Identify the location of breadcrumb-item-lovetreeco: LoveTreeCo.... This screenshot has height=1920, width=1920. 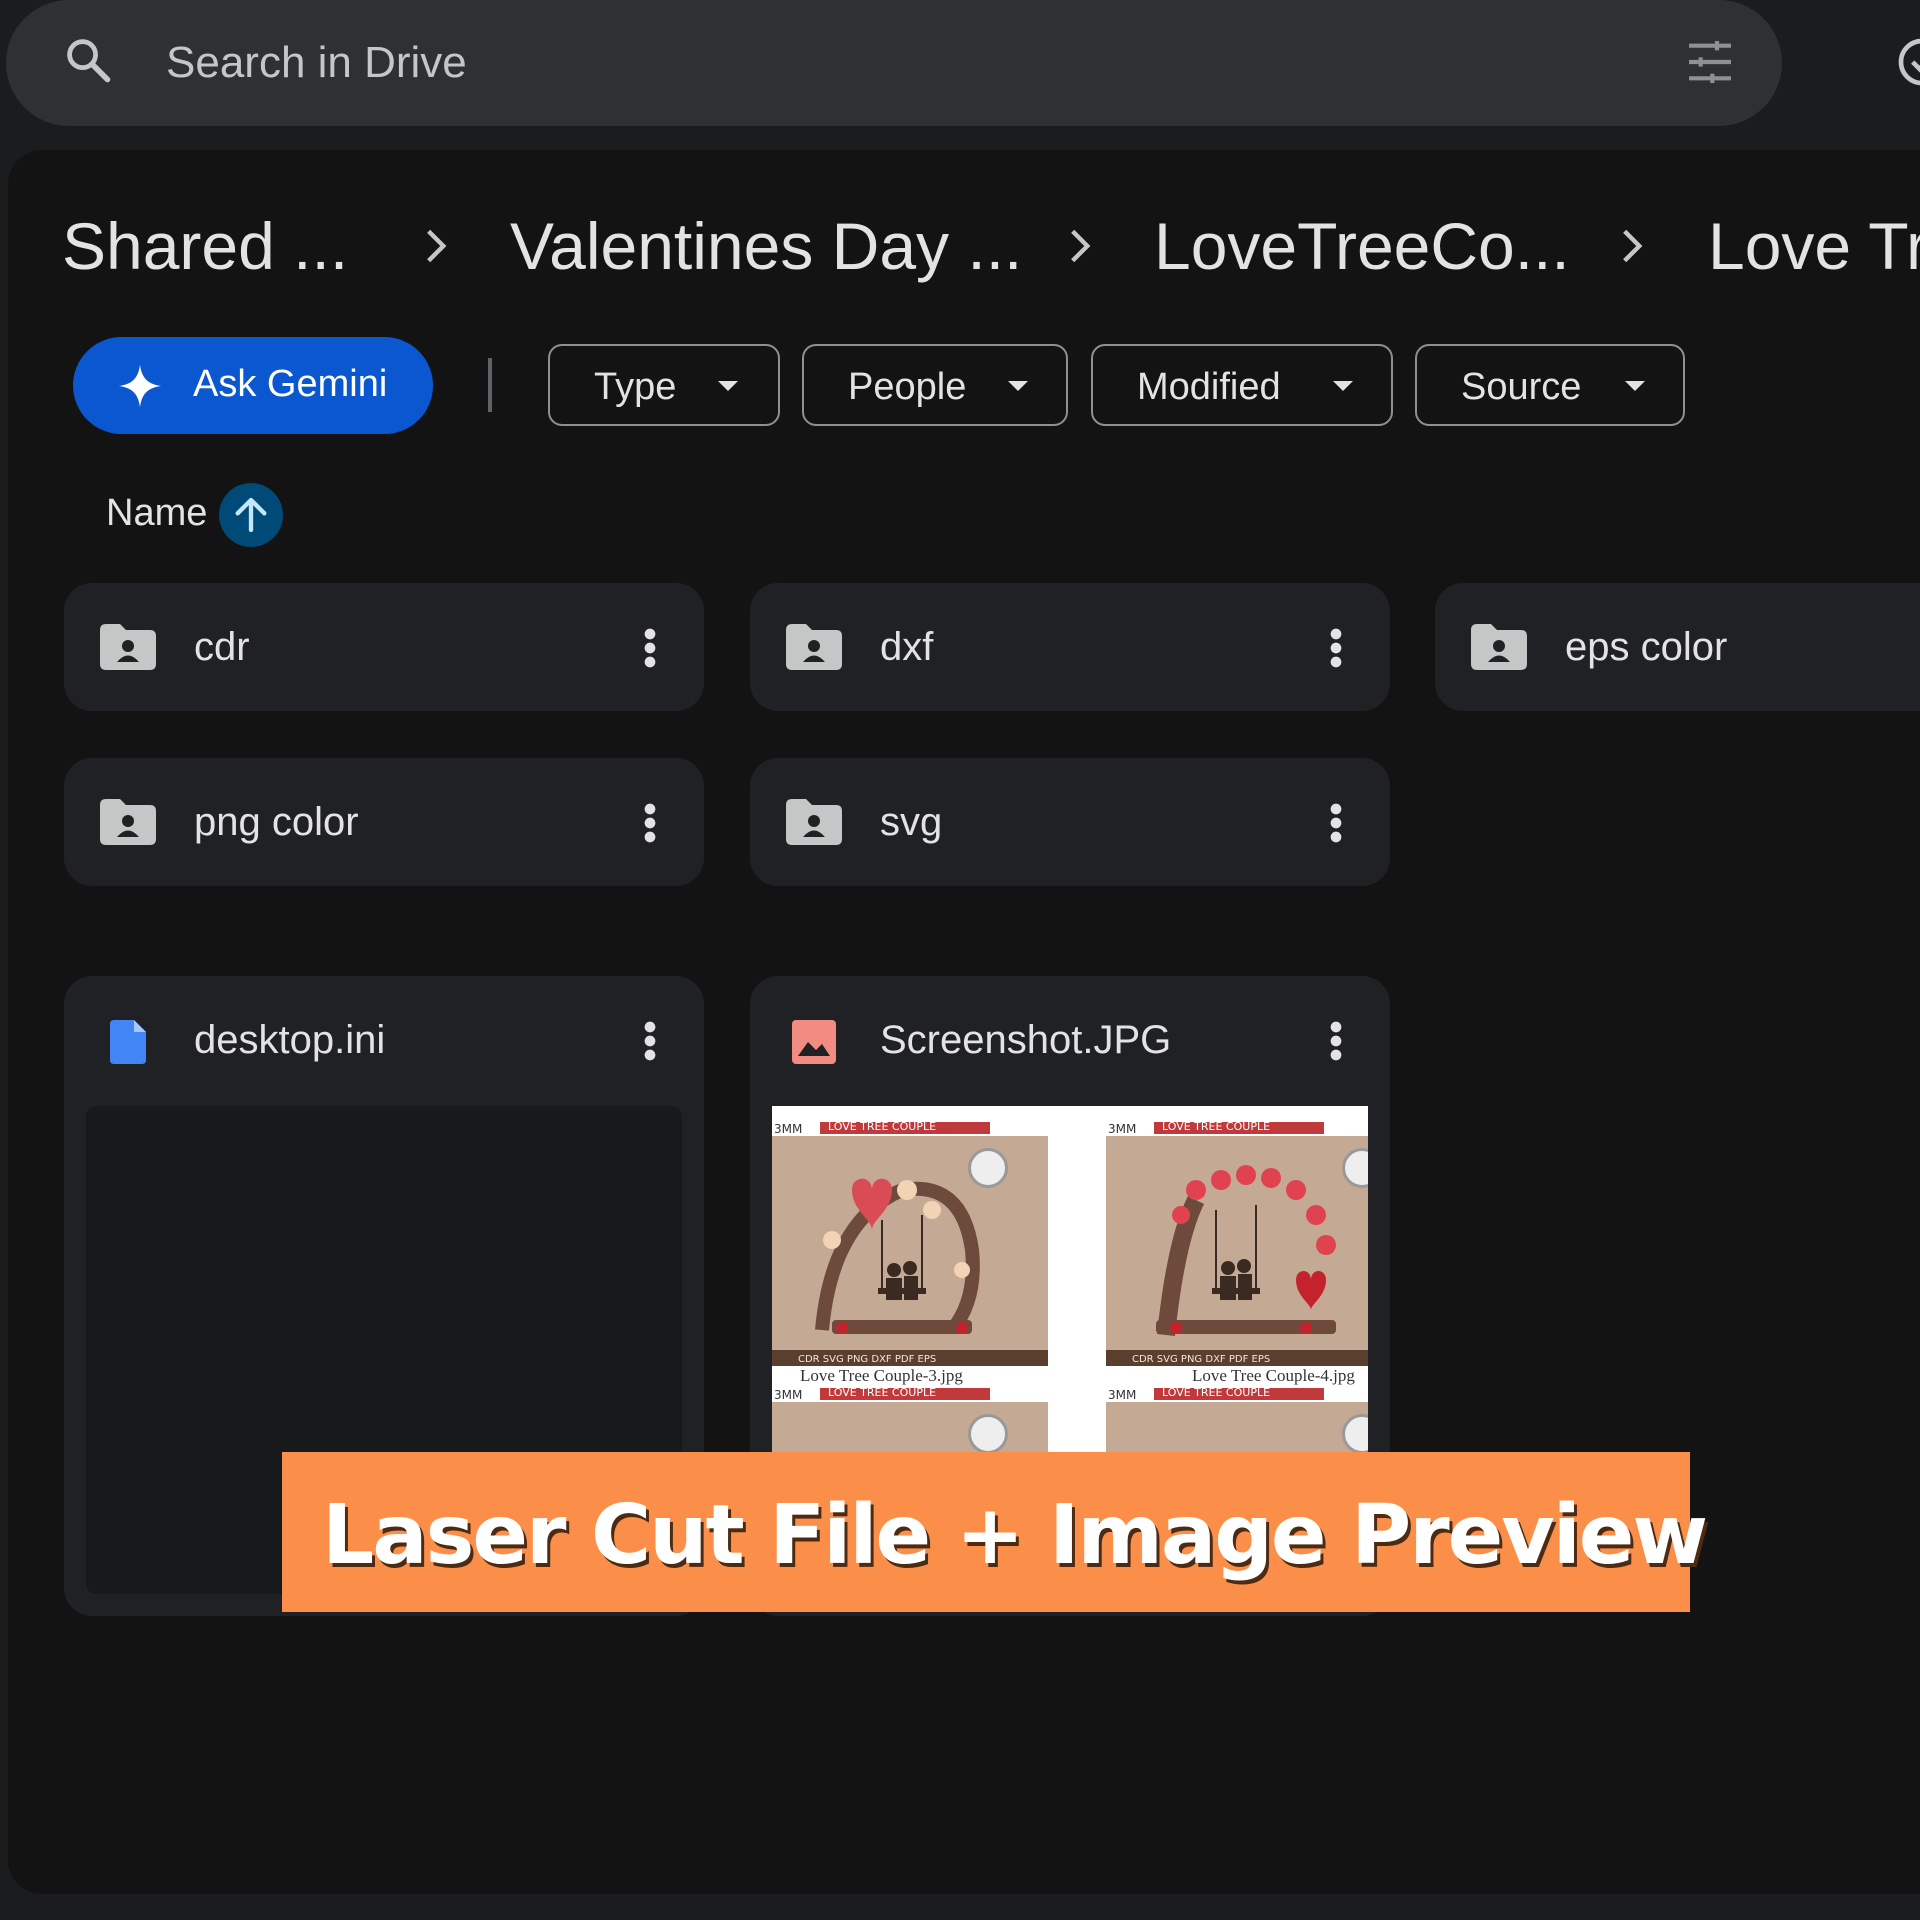
(1362, 246).